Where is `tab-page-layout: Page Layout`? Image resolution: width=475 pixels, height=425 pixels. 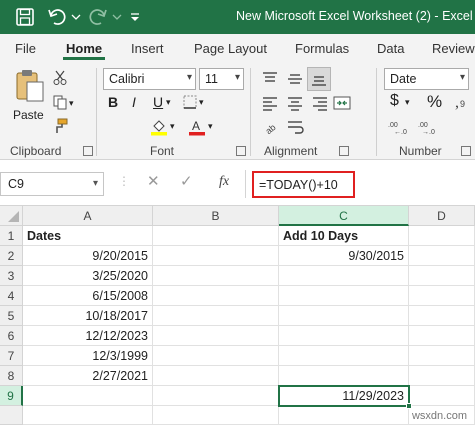
tab-page-layout: Page Layout is located at coordinates (230, 48).